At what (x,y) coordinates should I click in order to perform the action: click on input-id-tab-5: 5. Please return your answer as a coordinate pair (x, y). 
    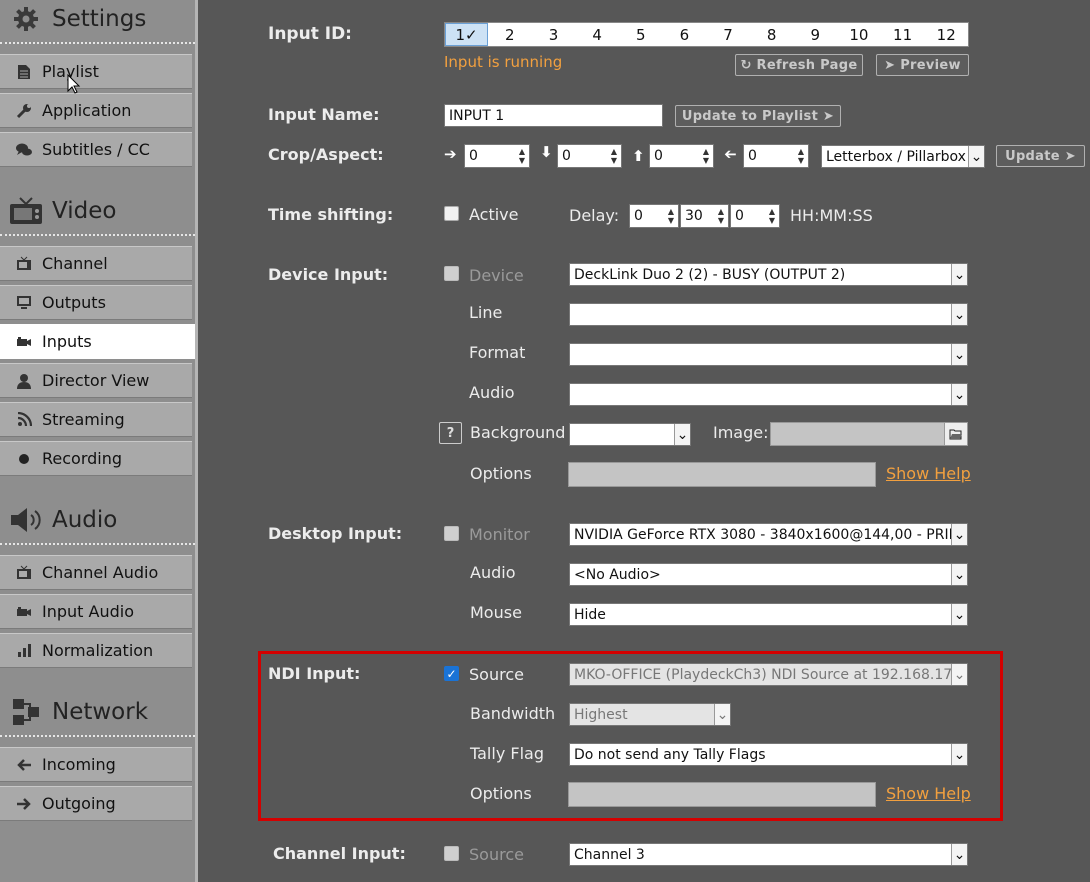
    Looking at the image, I should click on (641, 34).